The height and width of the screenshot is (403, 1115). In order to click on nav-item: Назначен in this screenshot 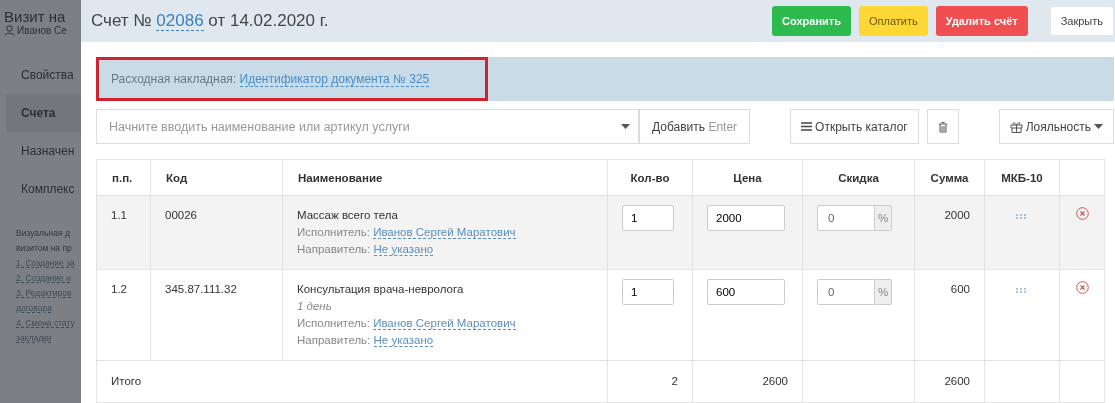, I will do `click(40, 151)`.